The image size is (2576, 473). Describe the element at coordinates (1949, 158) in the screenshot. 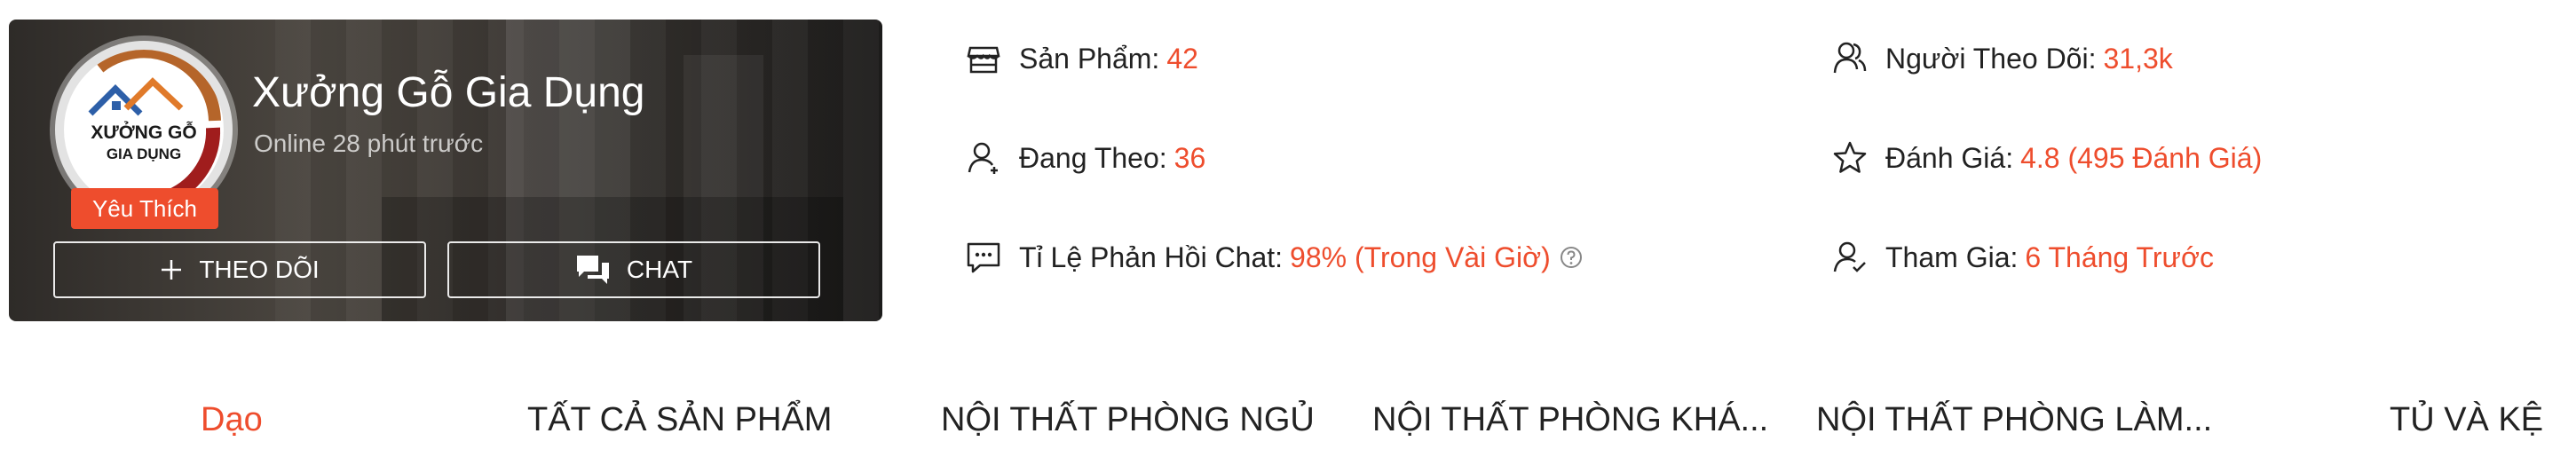

I see `stat-rating-label: Đánh Giá:` at that location.